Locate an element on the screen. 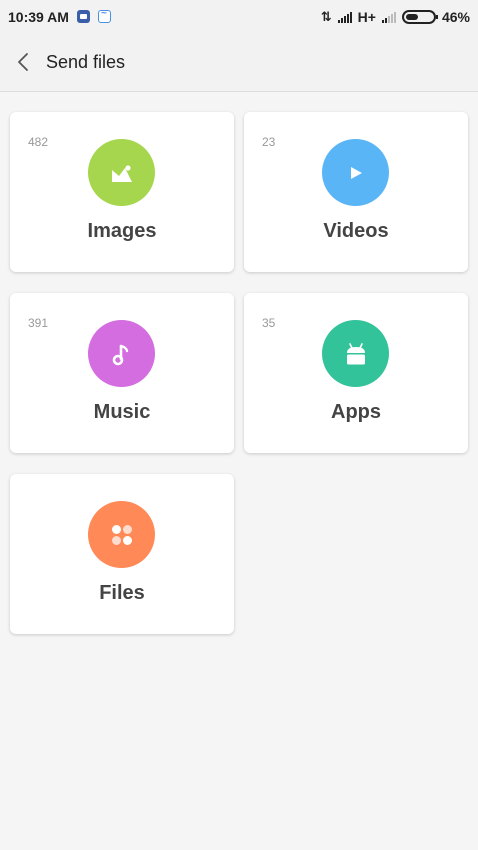 The width and height of the screenshot is (478, 850). category-label: Music is located at coordinates (122, 412).